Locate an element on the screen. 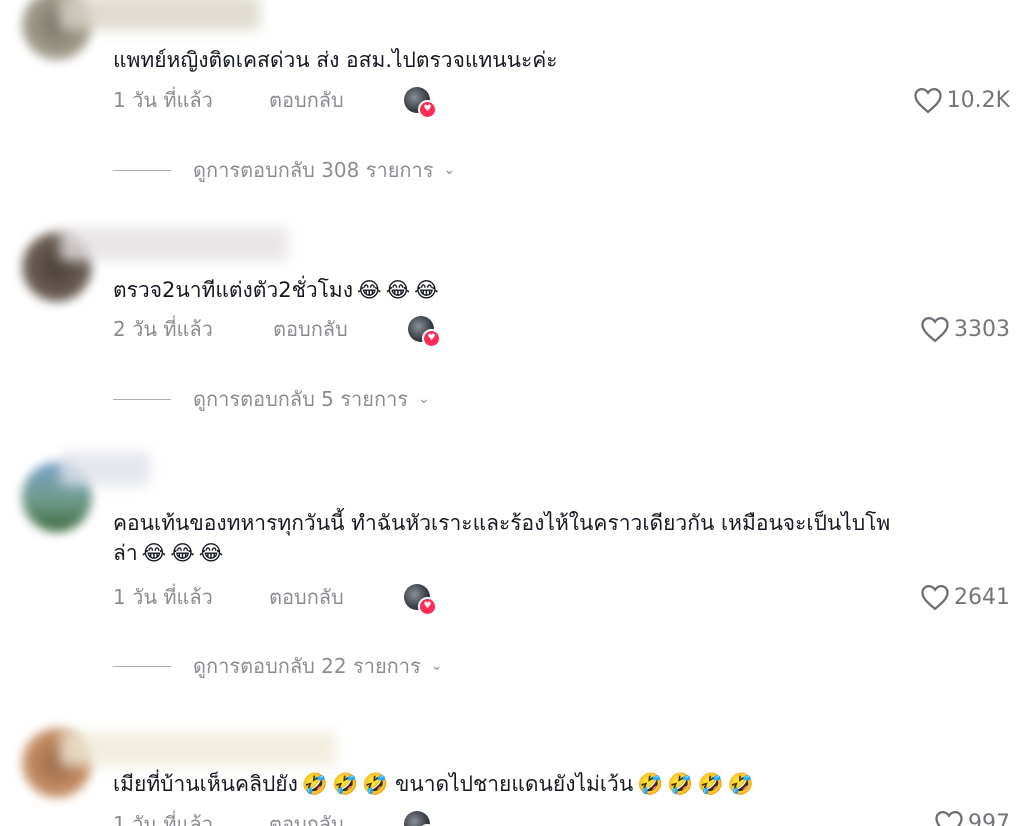  like-button: 10.2K is located at coordinates (961, 100).